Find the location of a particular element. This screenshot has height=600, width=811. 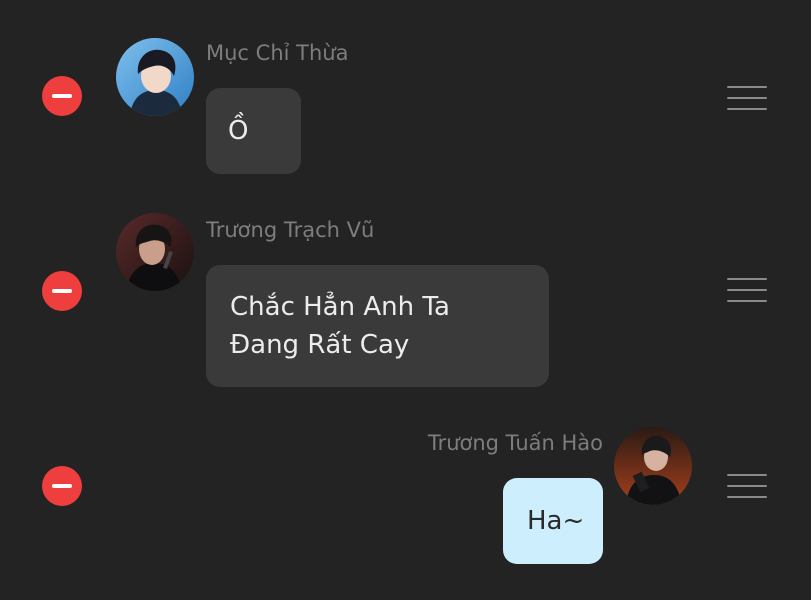

sender-name: Mục Chỉ Thừa is located at coordinates (277, 53).